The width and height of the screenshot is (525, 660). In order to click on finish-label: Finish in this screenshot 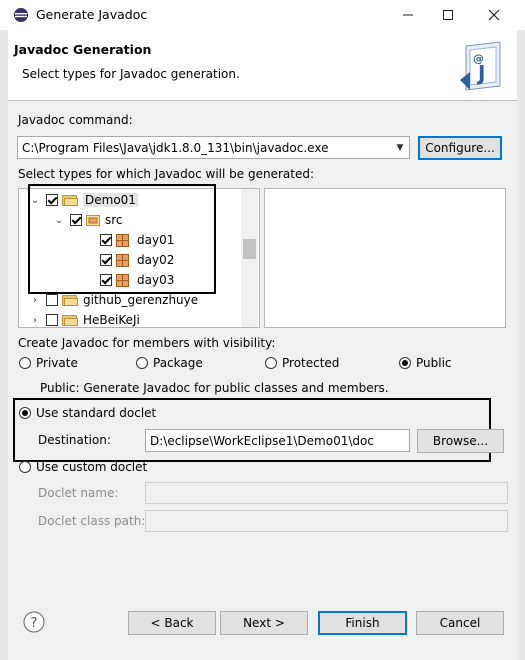, I will do `click(362, 623)`.